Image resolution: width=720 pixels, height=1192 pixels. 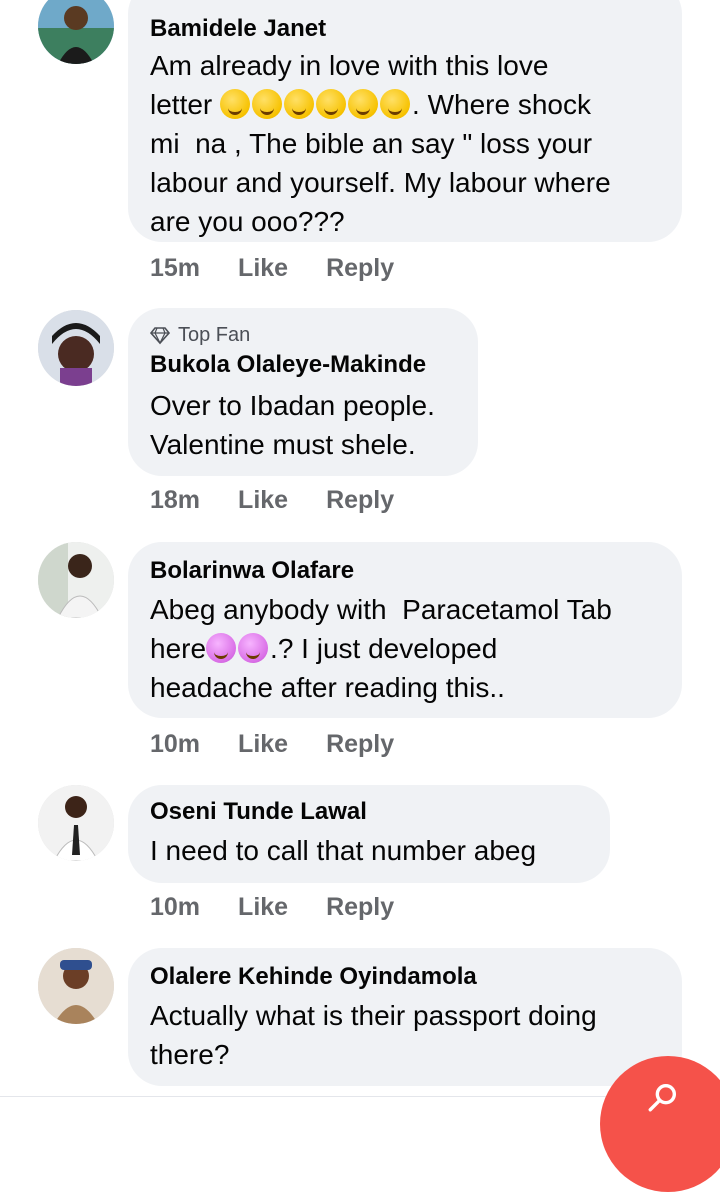 I want to click on comment-author: Oseni Tunde Lawal, so click(x=369, y=812).